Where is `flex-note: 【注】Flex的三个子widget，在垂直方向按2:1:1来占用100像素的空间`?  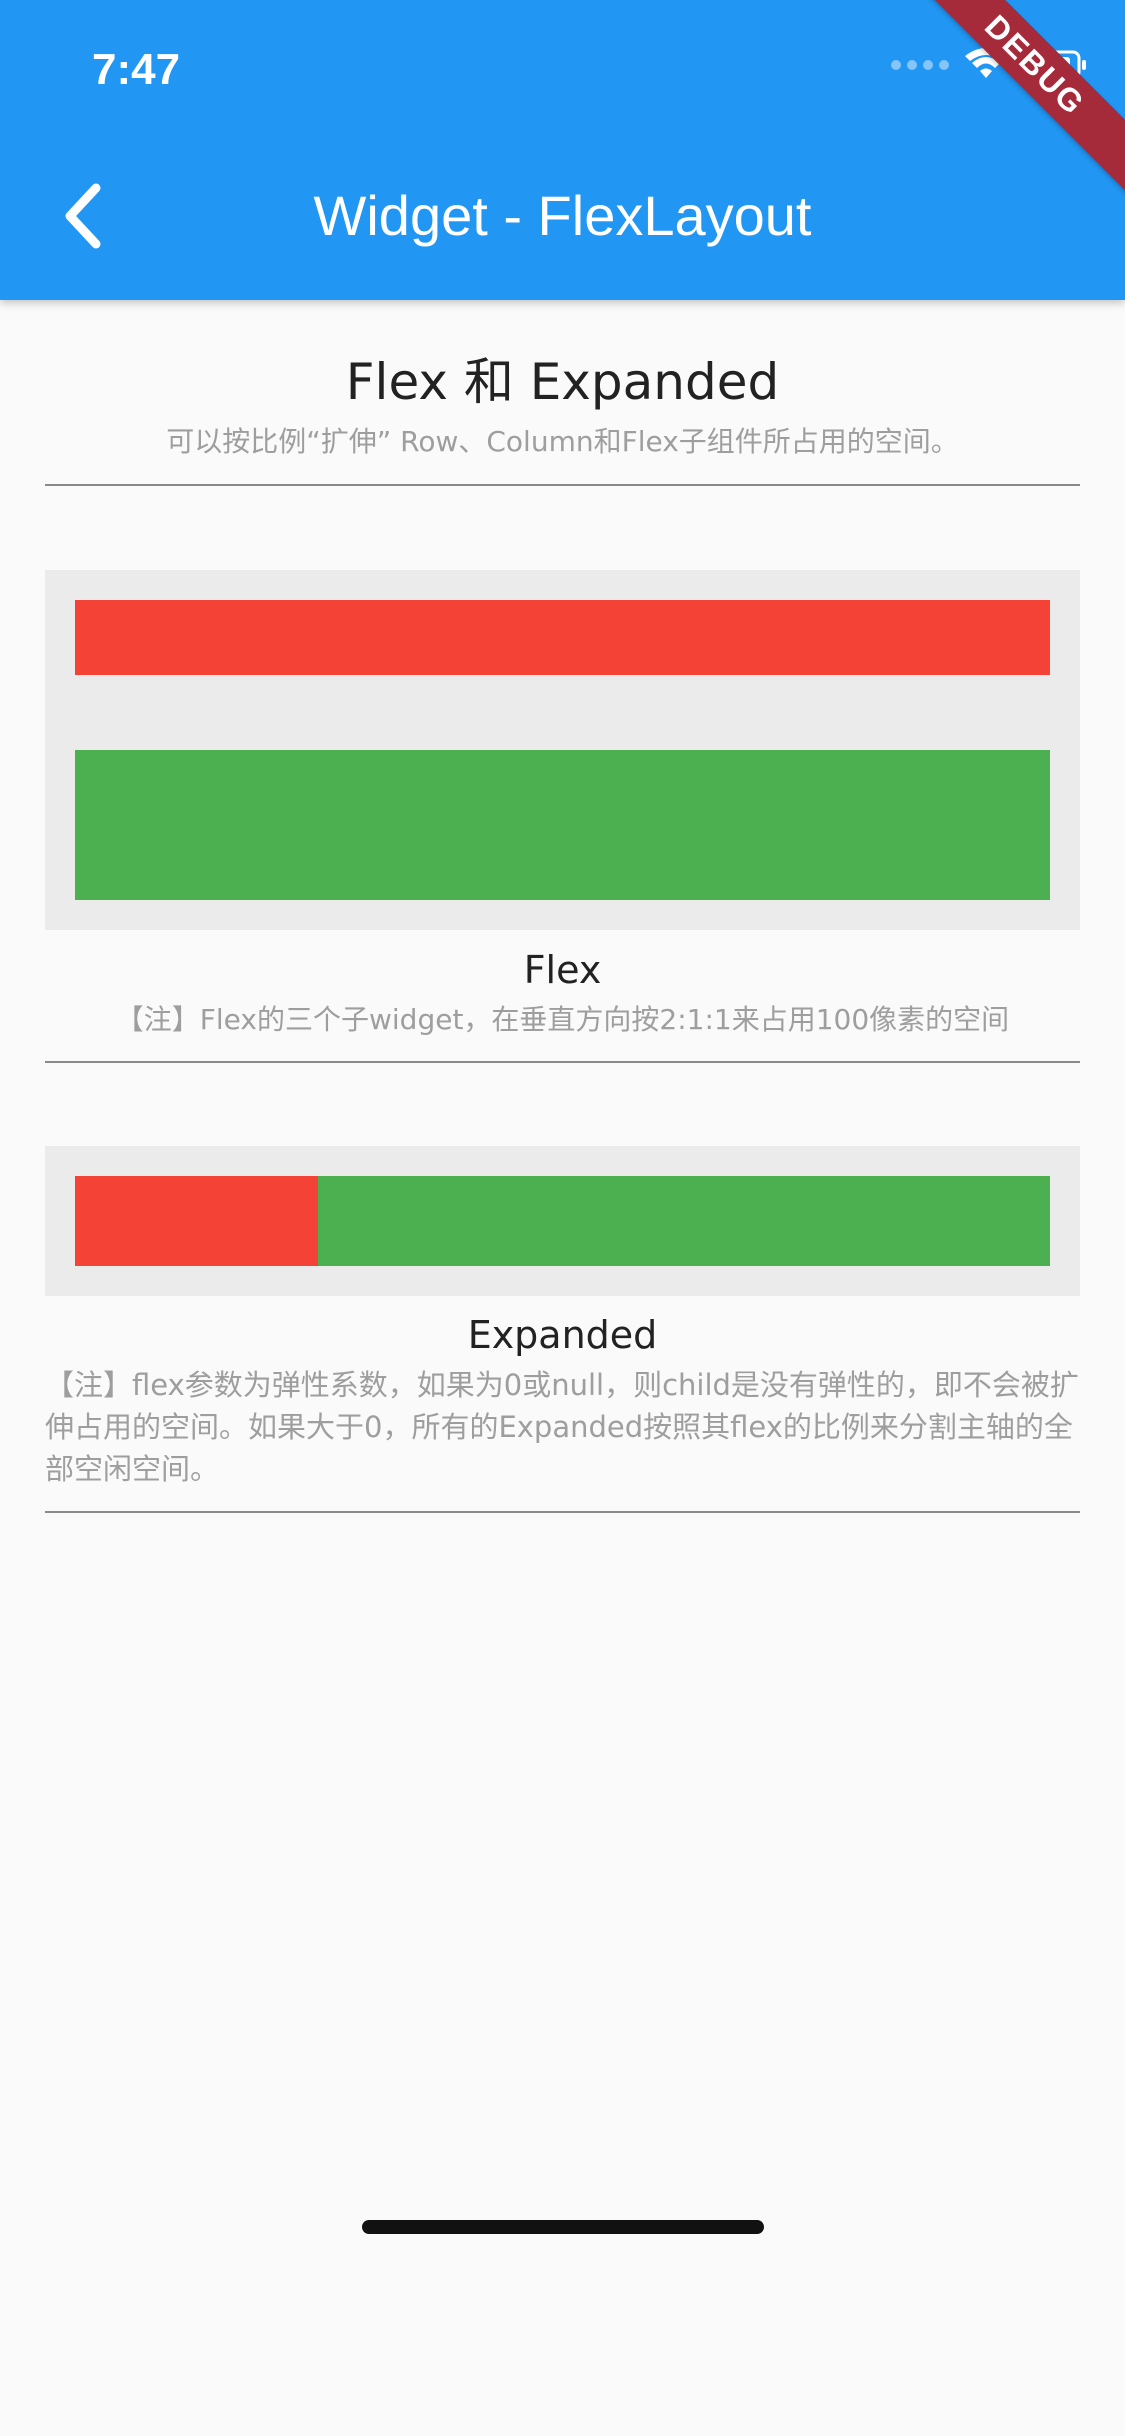 flex-note: 【注】Flex的三个子widget，在垂直方向按2:1:1来占用100像素的空间 is located at coordinates (562, 1019).